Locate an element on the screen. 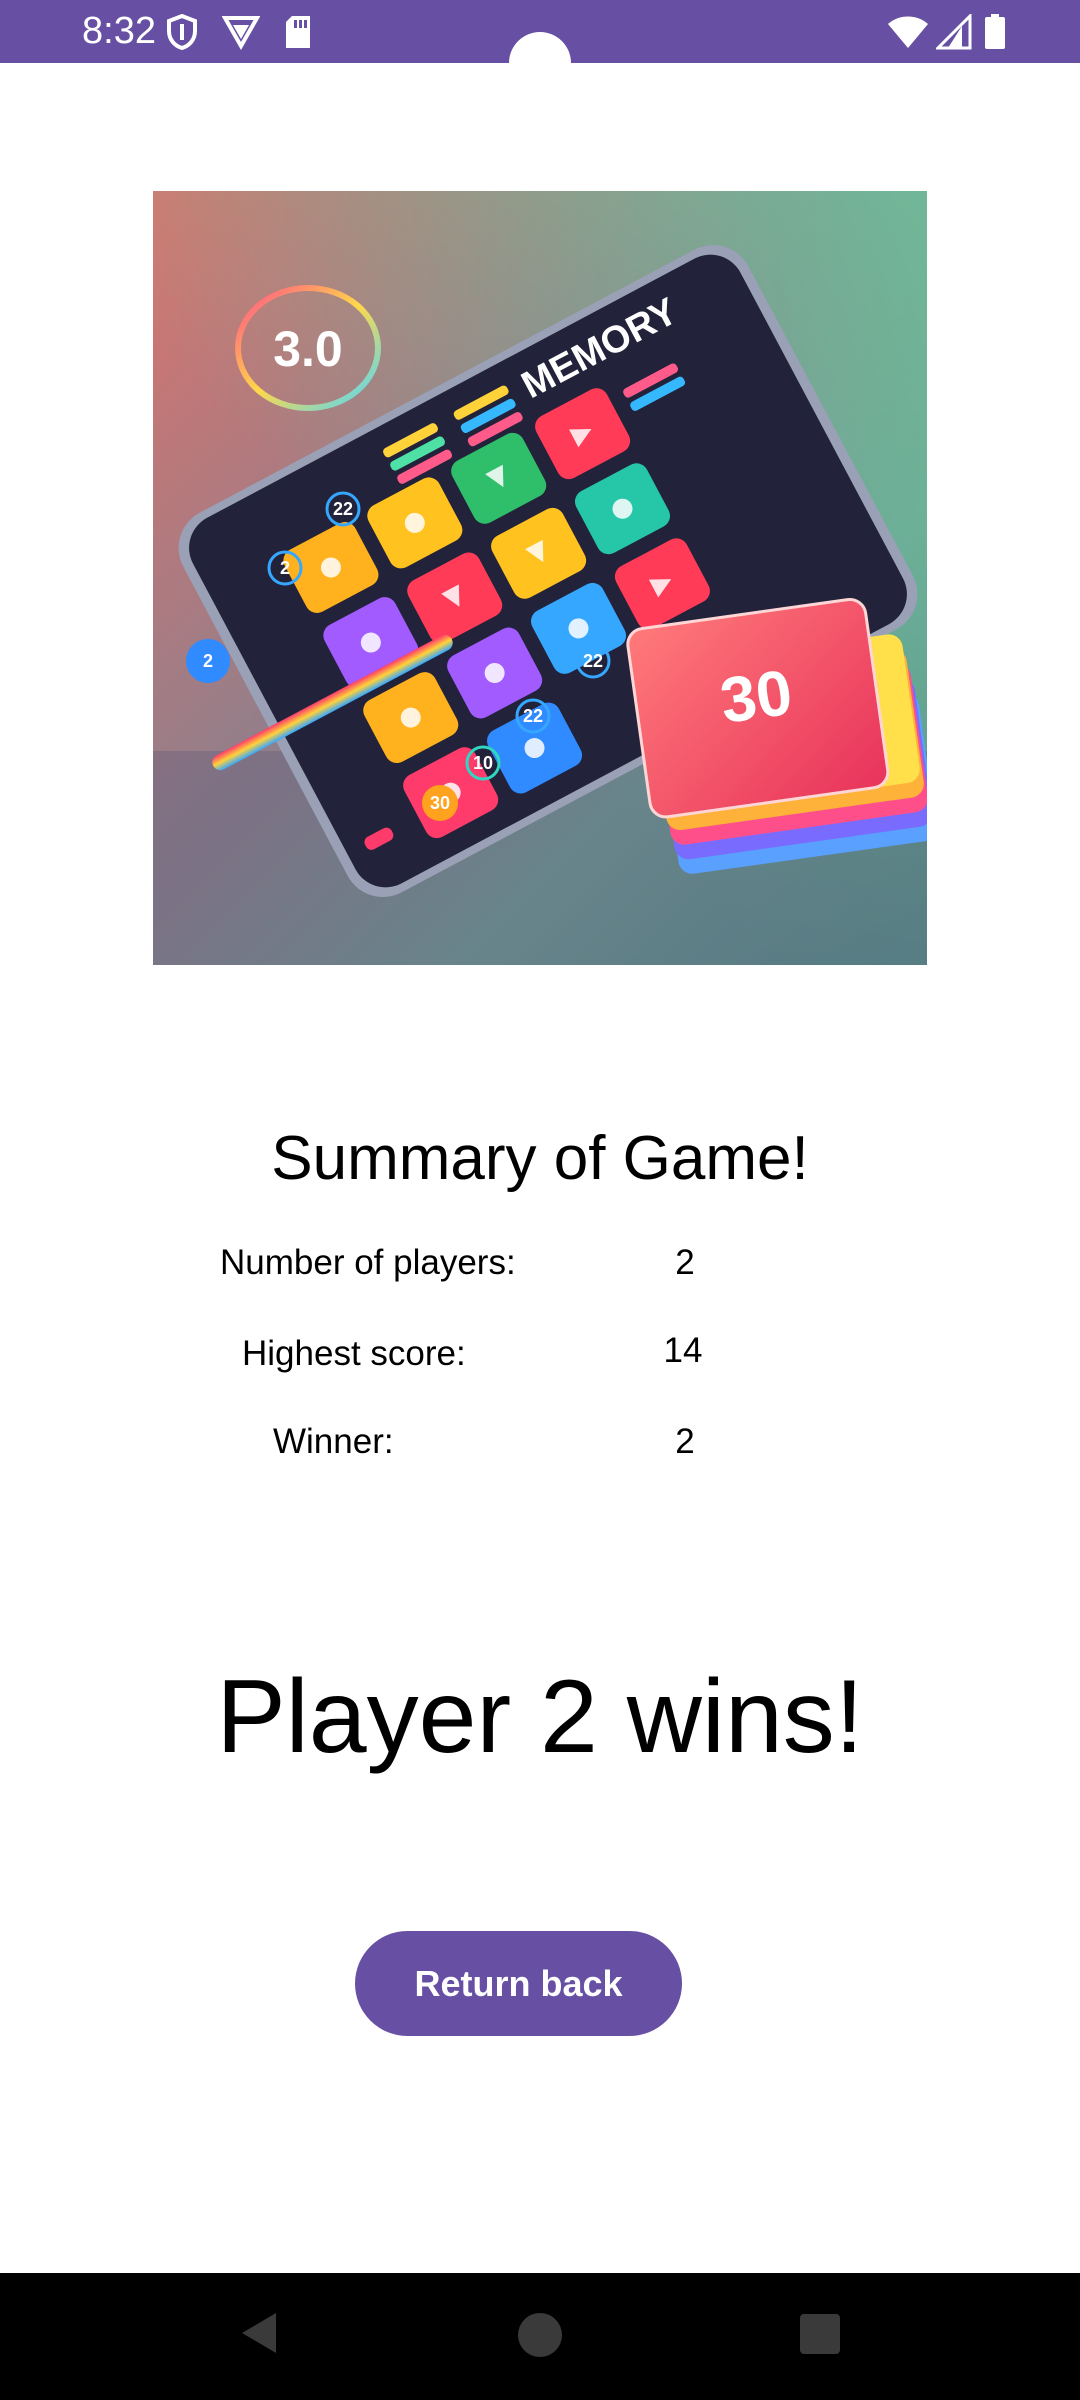  return-back-button: Return back is located at coordinates (518, 1983).